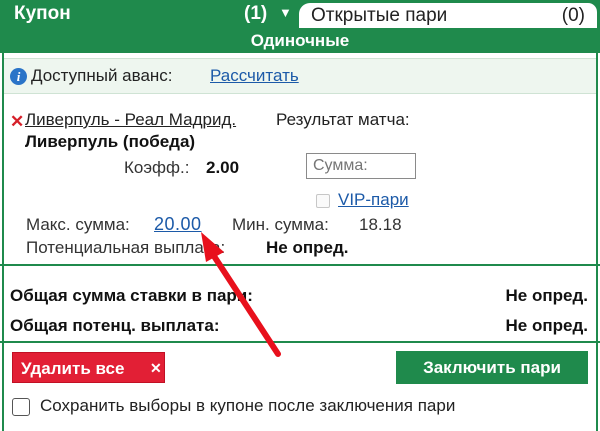 The height and width of the screenshot is (431, 600). Describe the element at coordinates (178, 224) in the screenshot. I see `max-amount-link: 20.00` at that location.